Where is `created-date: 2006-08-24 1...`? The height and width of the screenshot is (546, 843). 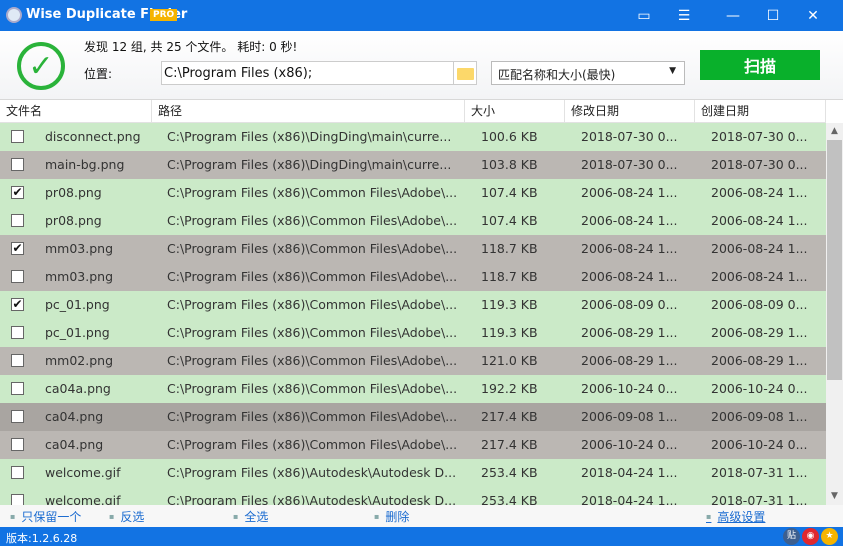 created-date: 2006-08-24 1... is located at coordinates (759, 220).